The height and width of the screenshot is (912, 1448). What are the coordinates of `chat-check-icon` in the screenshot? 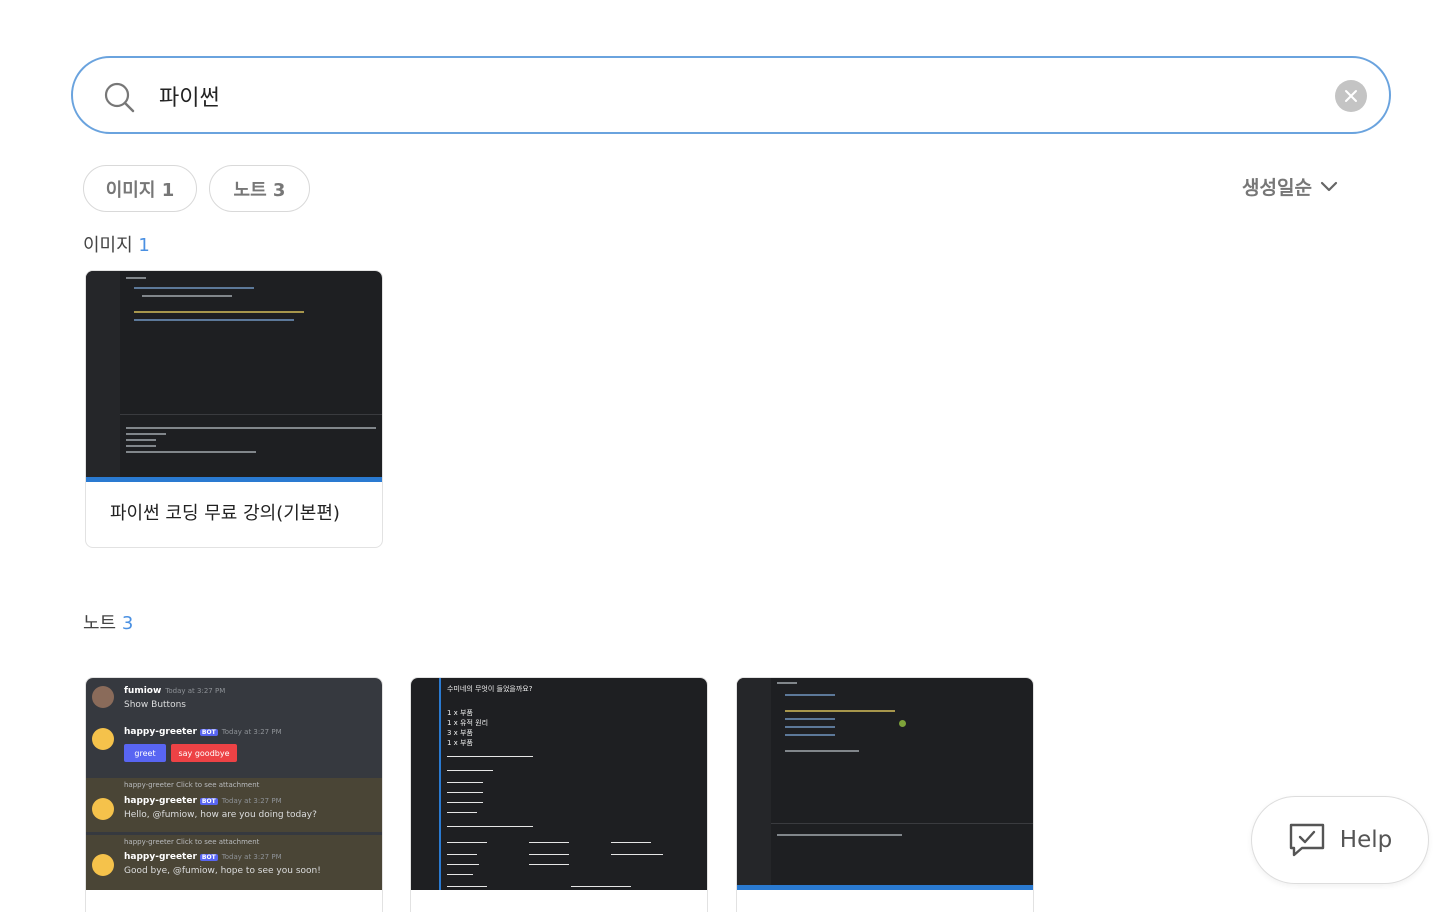 It's located at (1306, 840).